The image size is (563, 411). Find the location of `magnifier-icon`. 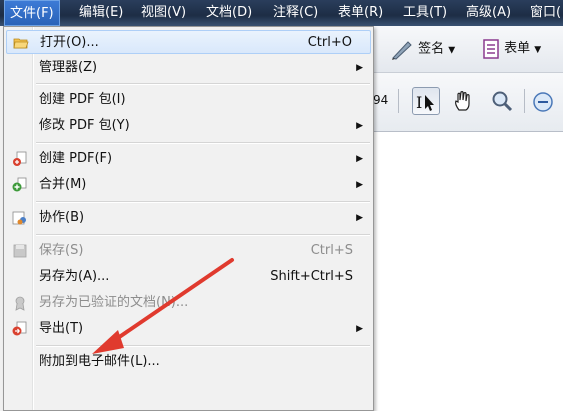

magnifier-icon is located at coordinates (502, 101).